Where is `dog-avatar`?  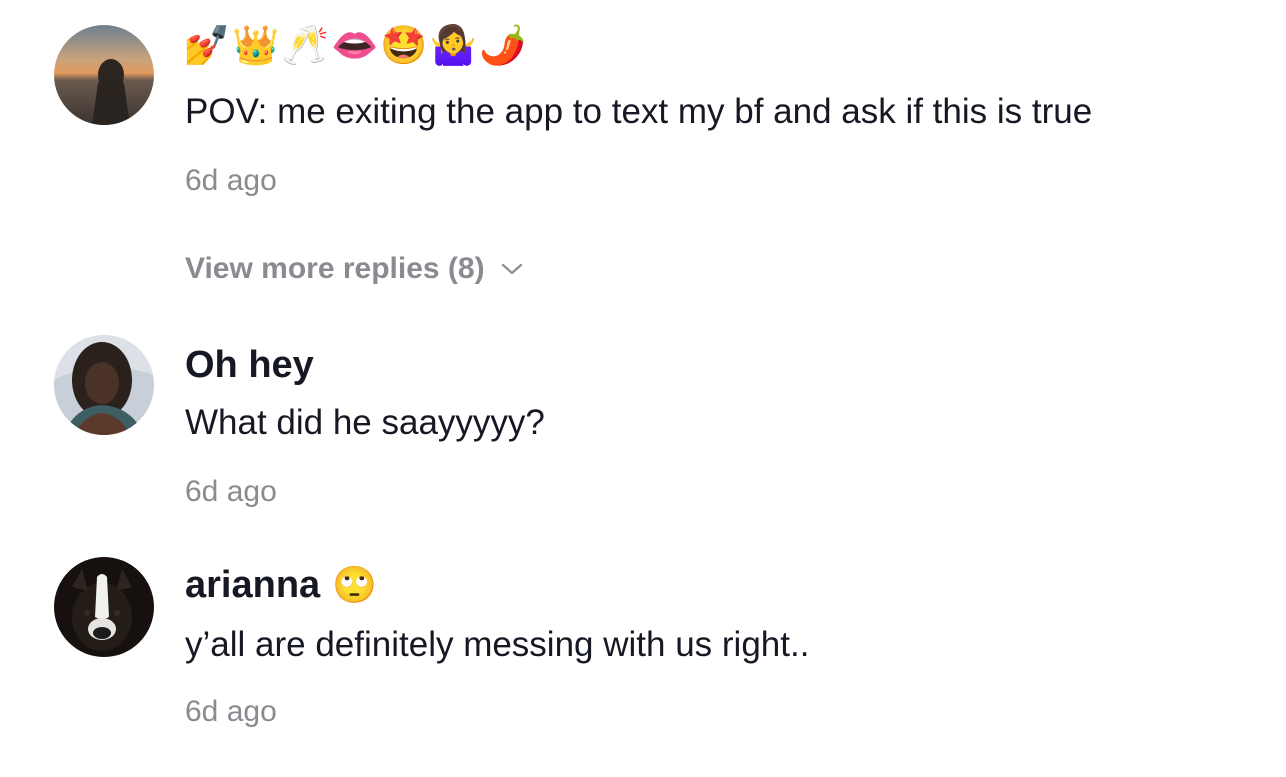 dog-avatar is located at coordinates (104, 607).